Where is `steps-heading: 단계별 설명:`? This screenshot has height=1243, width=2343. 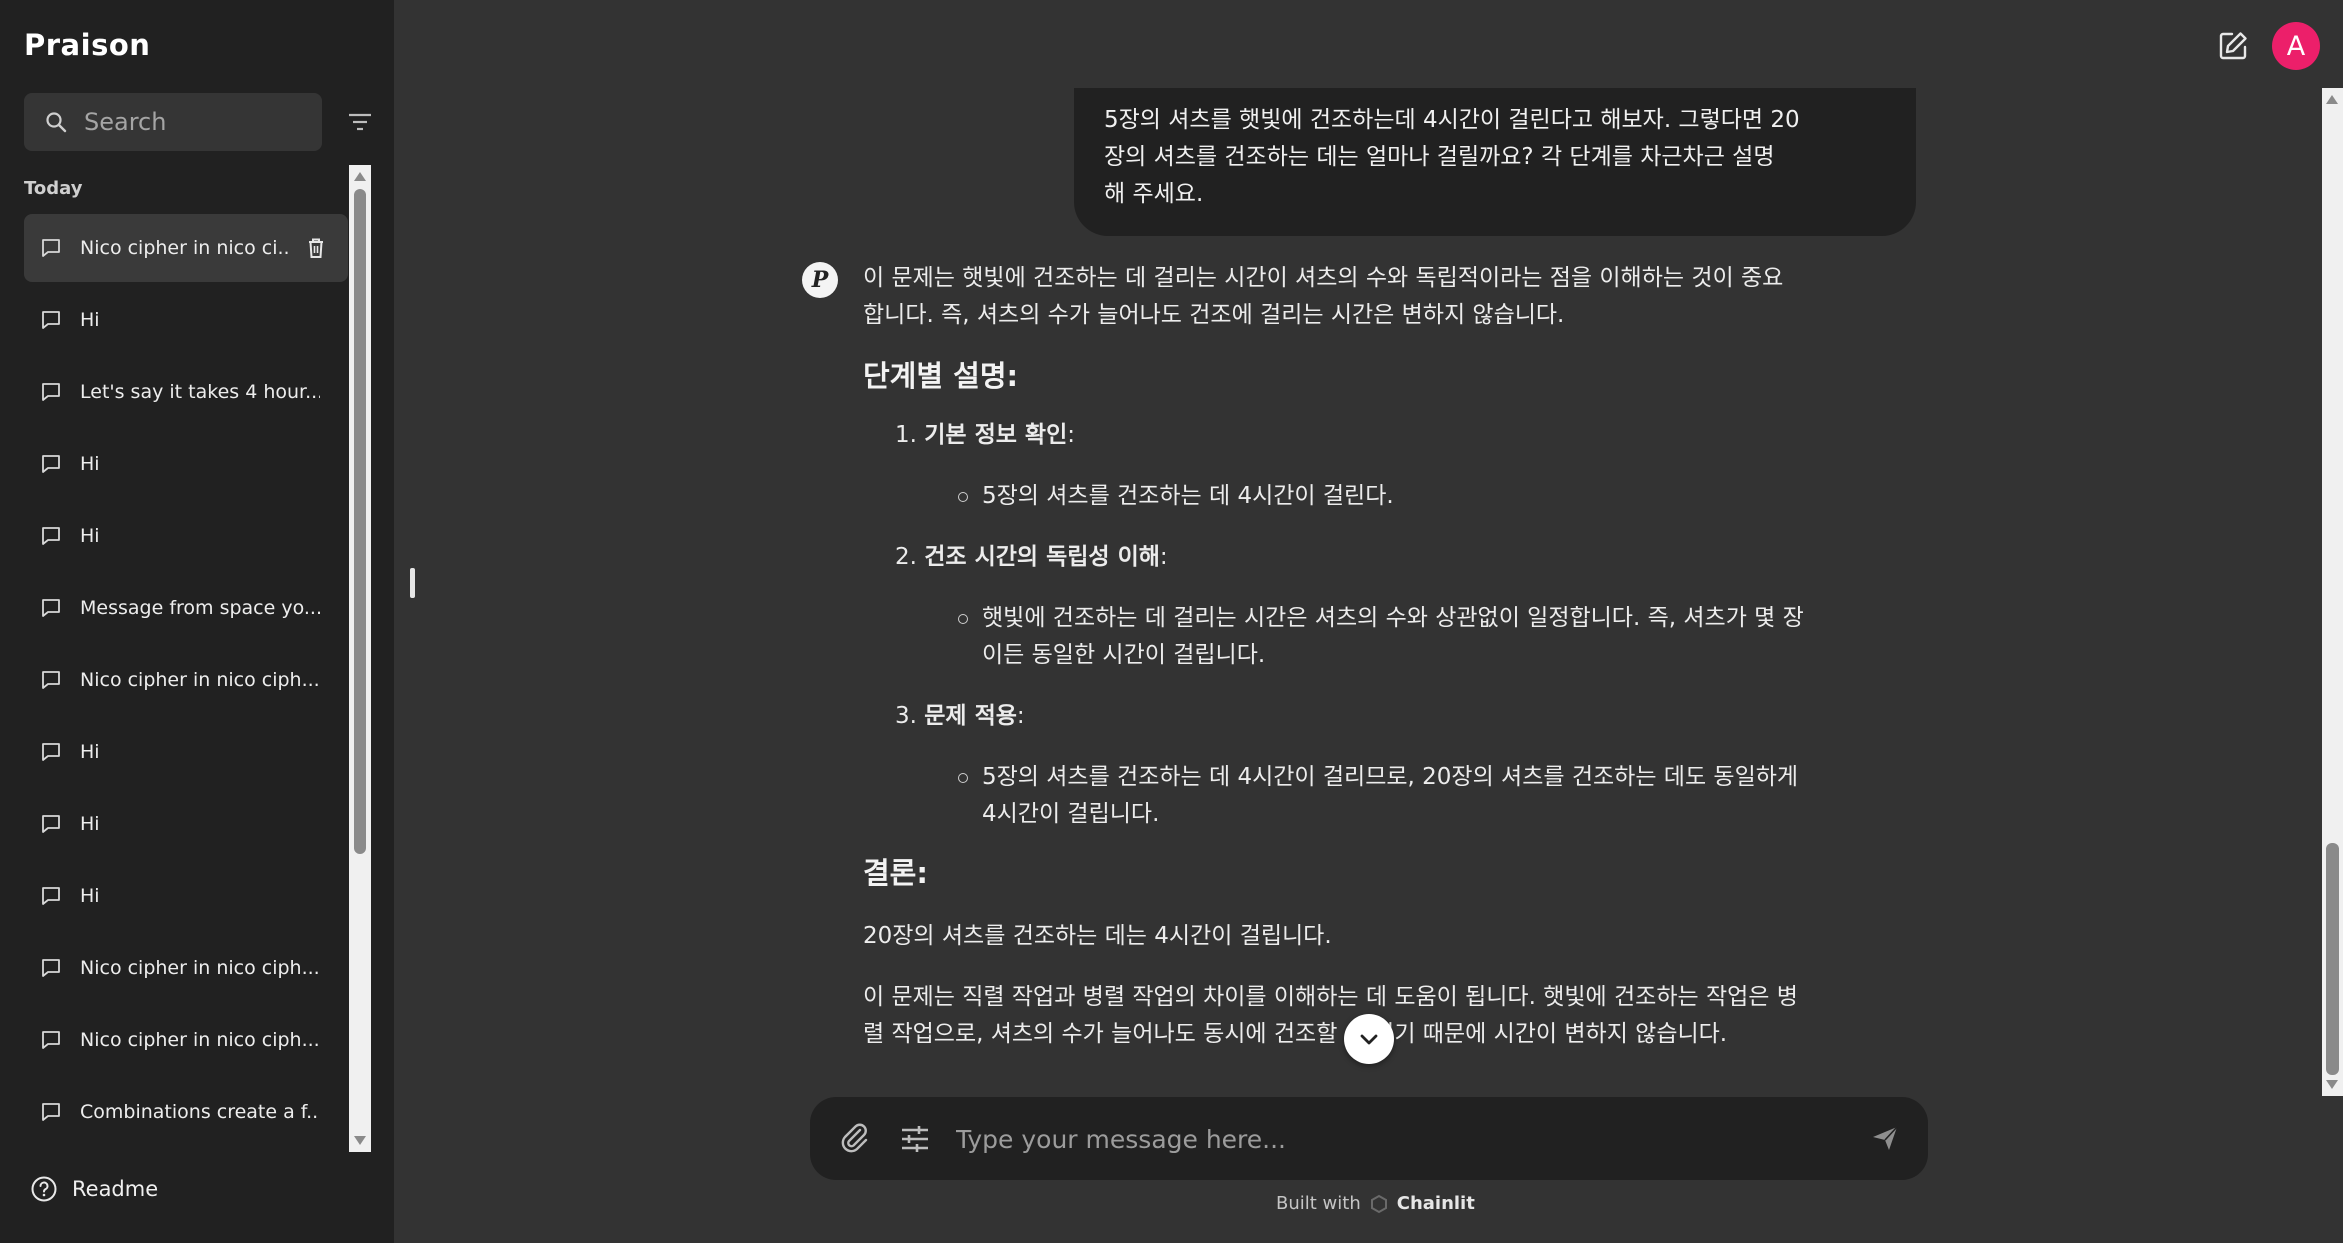
steps-heading: 단계별 설명: is located at coordinates (941, 376).